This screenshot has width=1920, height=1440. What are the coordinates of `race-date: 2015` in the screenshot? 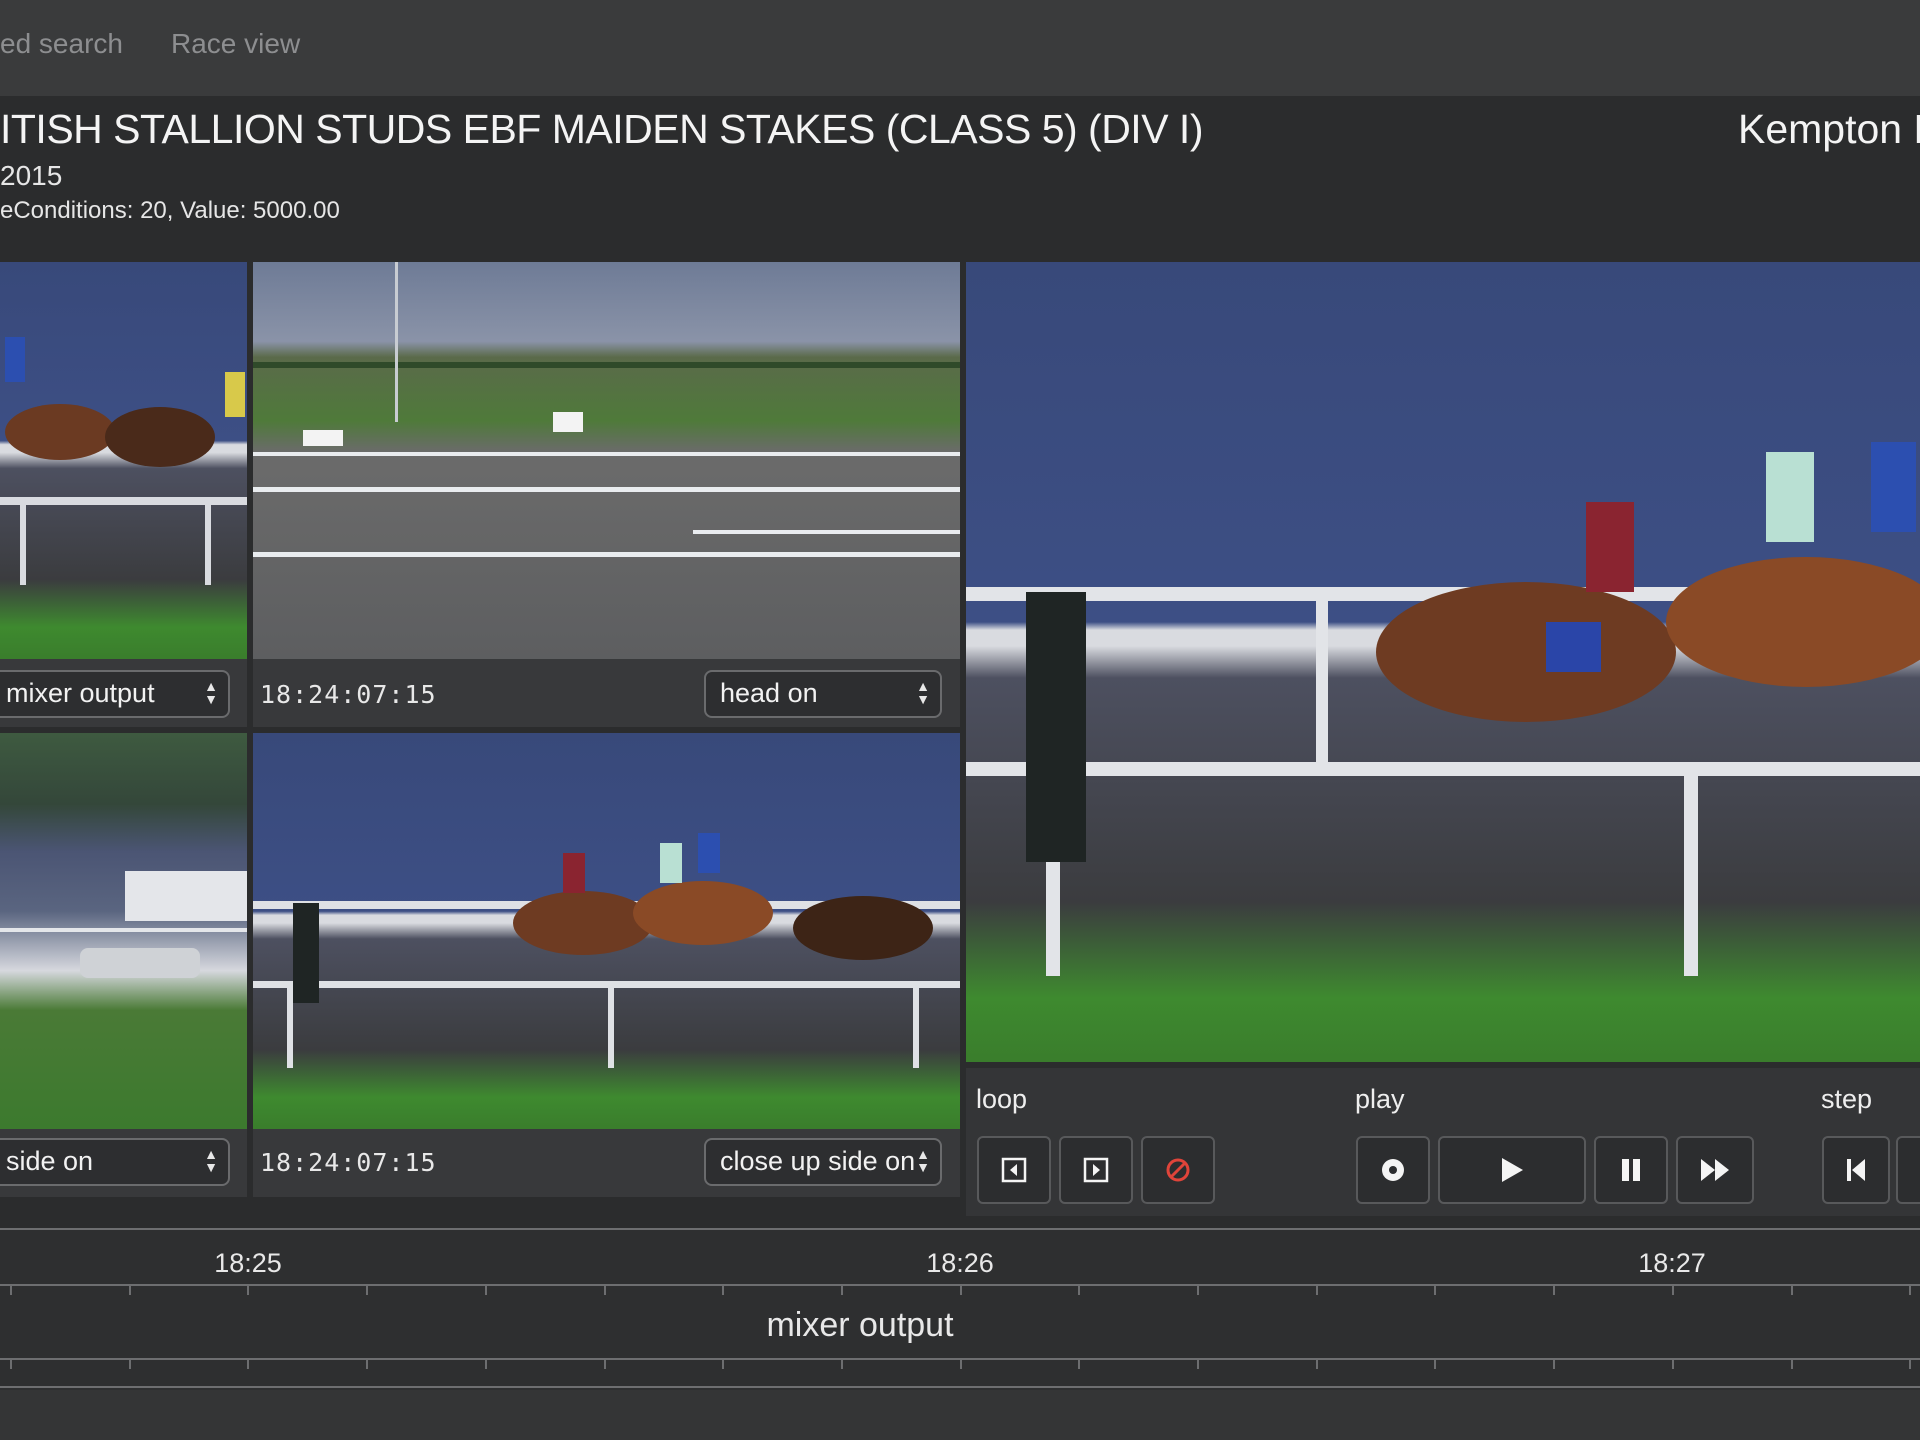 It's located at (31, 175).